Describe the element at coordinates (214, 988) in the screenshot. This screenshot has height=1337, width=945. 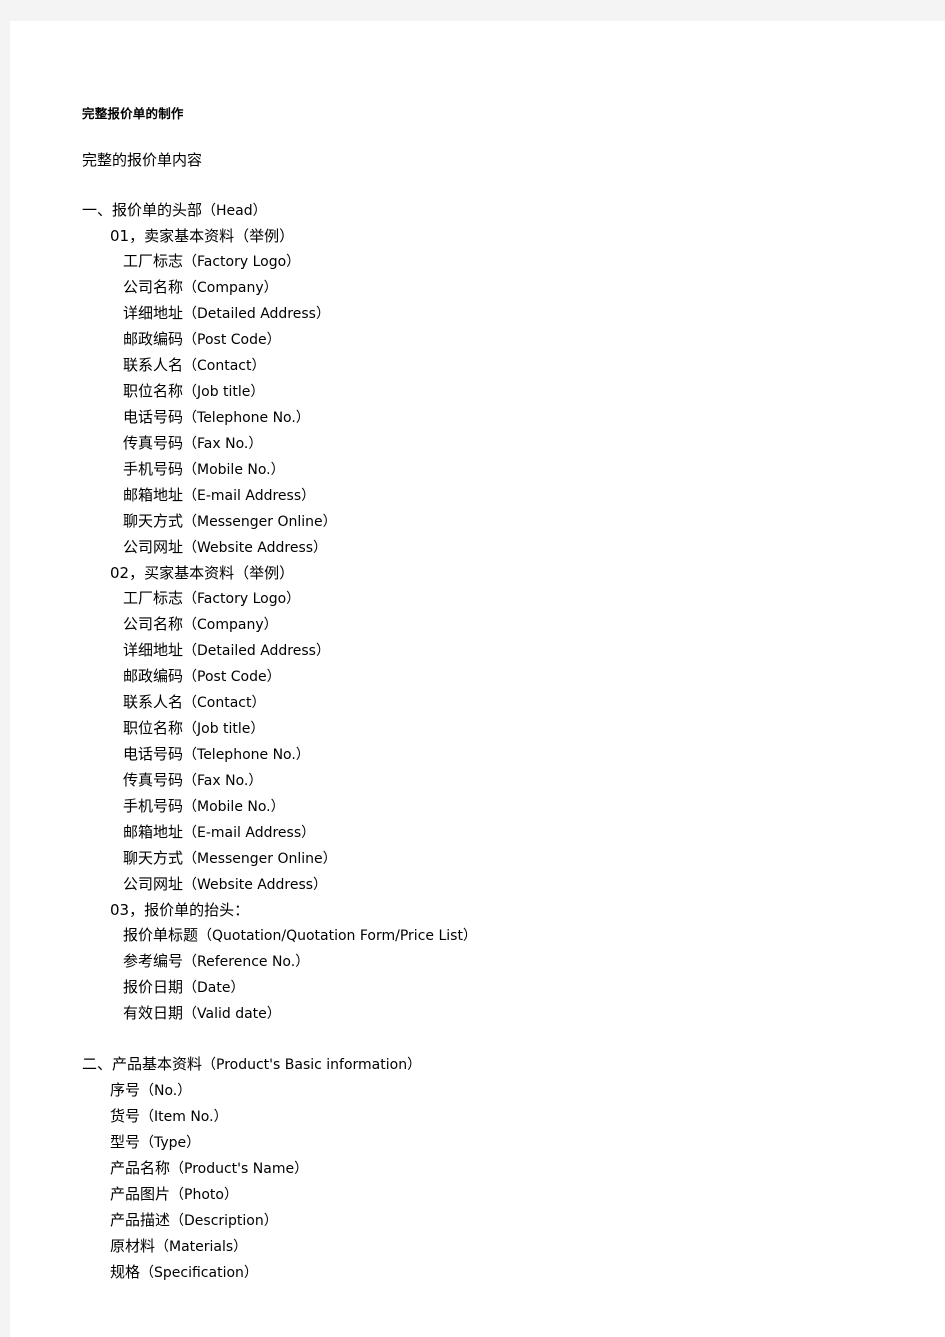
I see `list-item-label-en: （Date）` at that location.